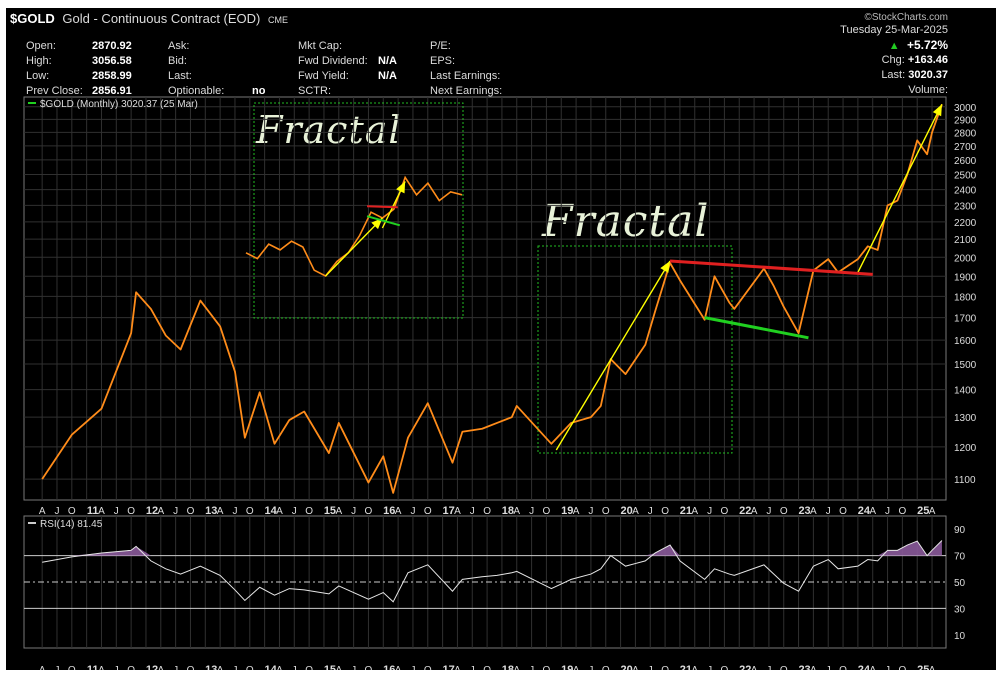  What do you see at coordinates (965, 191) in the screenshot?
I see `y-tick-label: 2400` at bounding box center [965, 191].